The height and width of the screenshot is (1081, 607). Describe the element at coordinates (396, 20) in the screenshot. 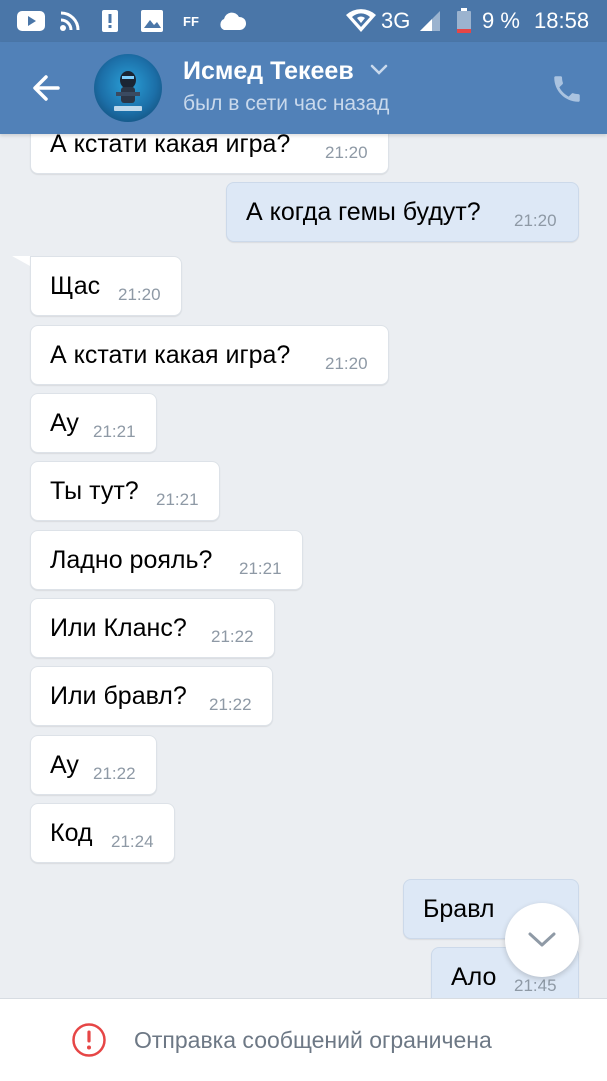

I see `network-type: 3G` at that location.